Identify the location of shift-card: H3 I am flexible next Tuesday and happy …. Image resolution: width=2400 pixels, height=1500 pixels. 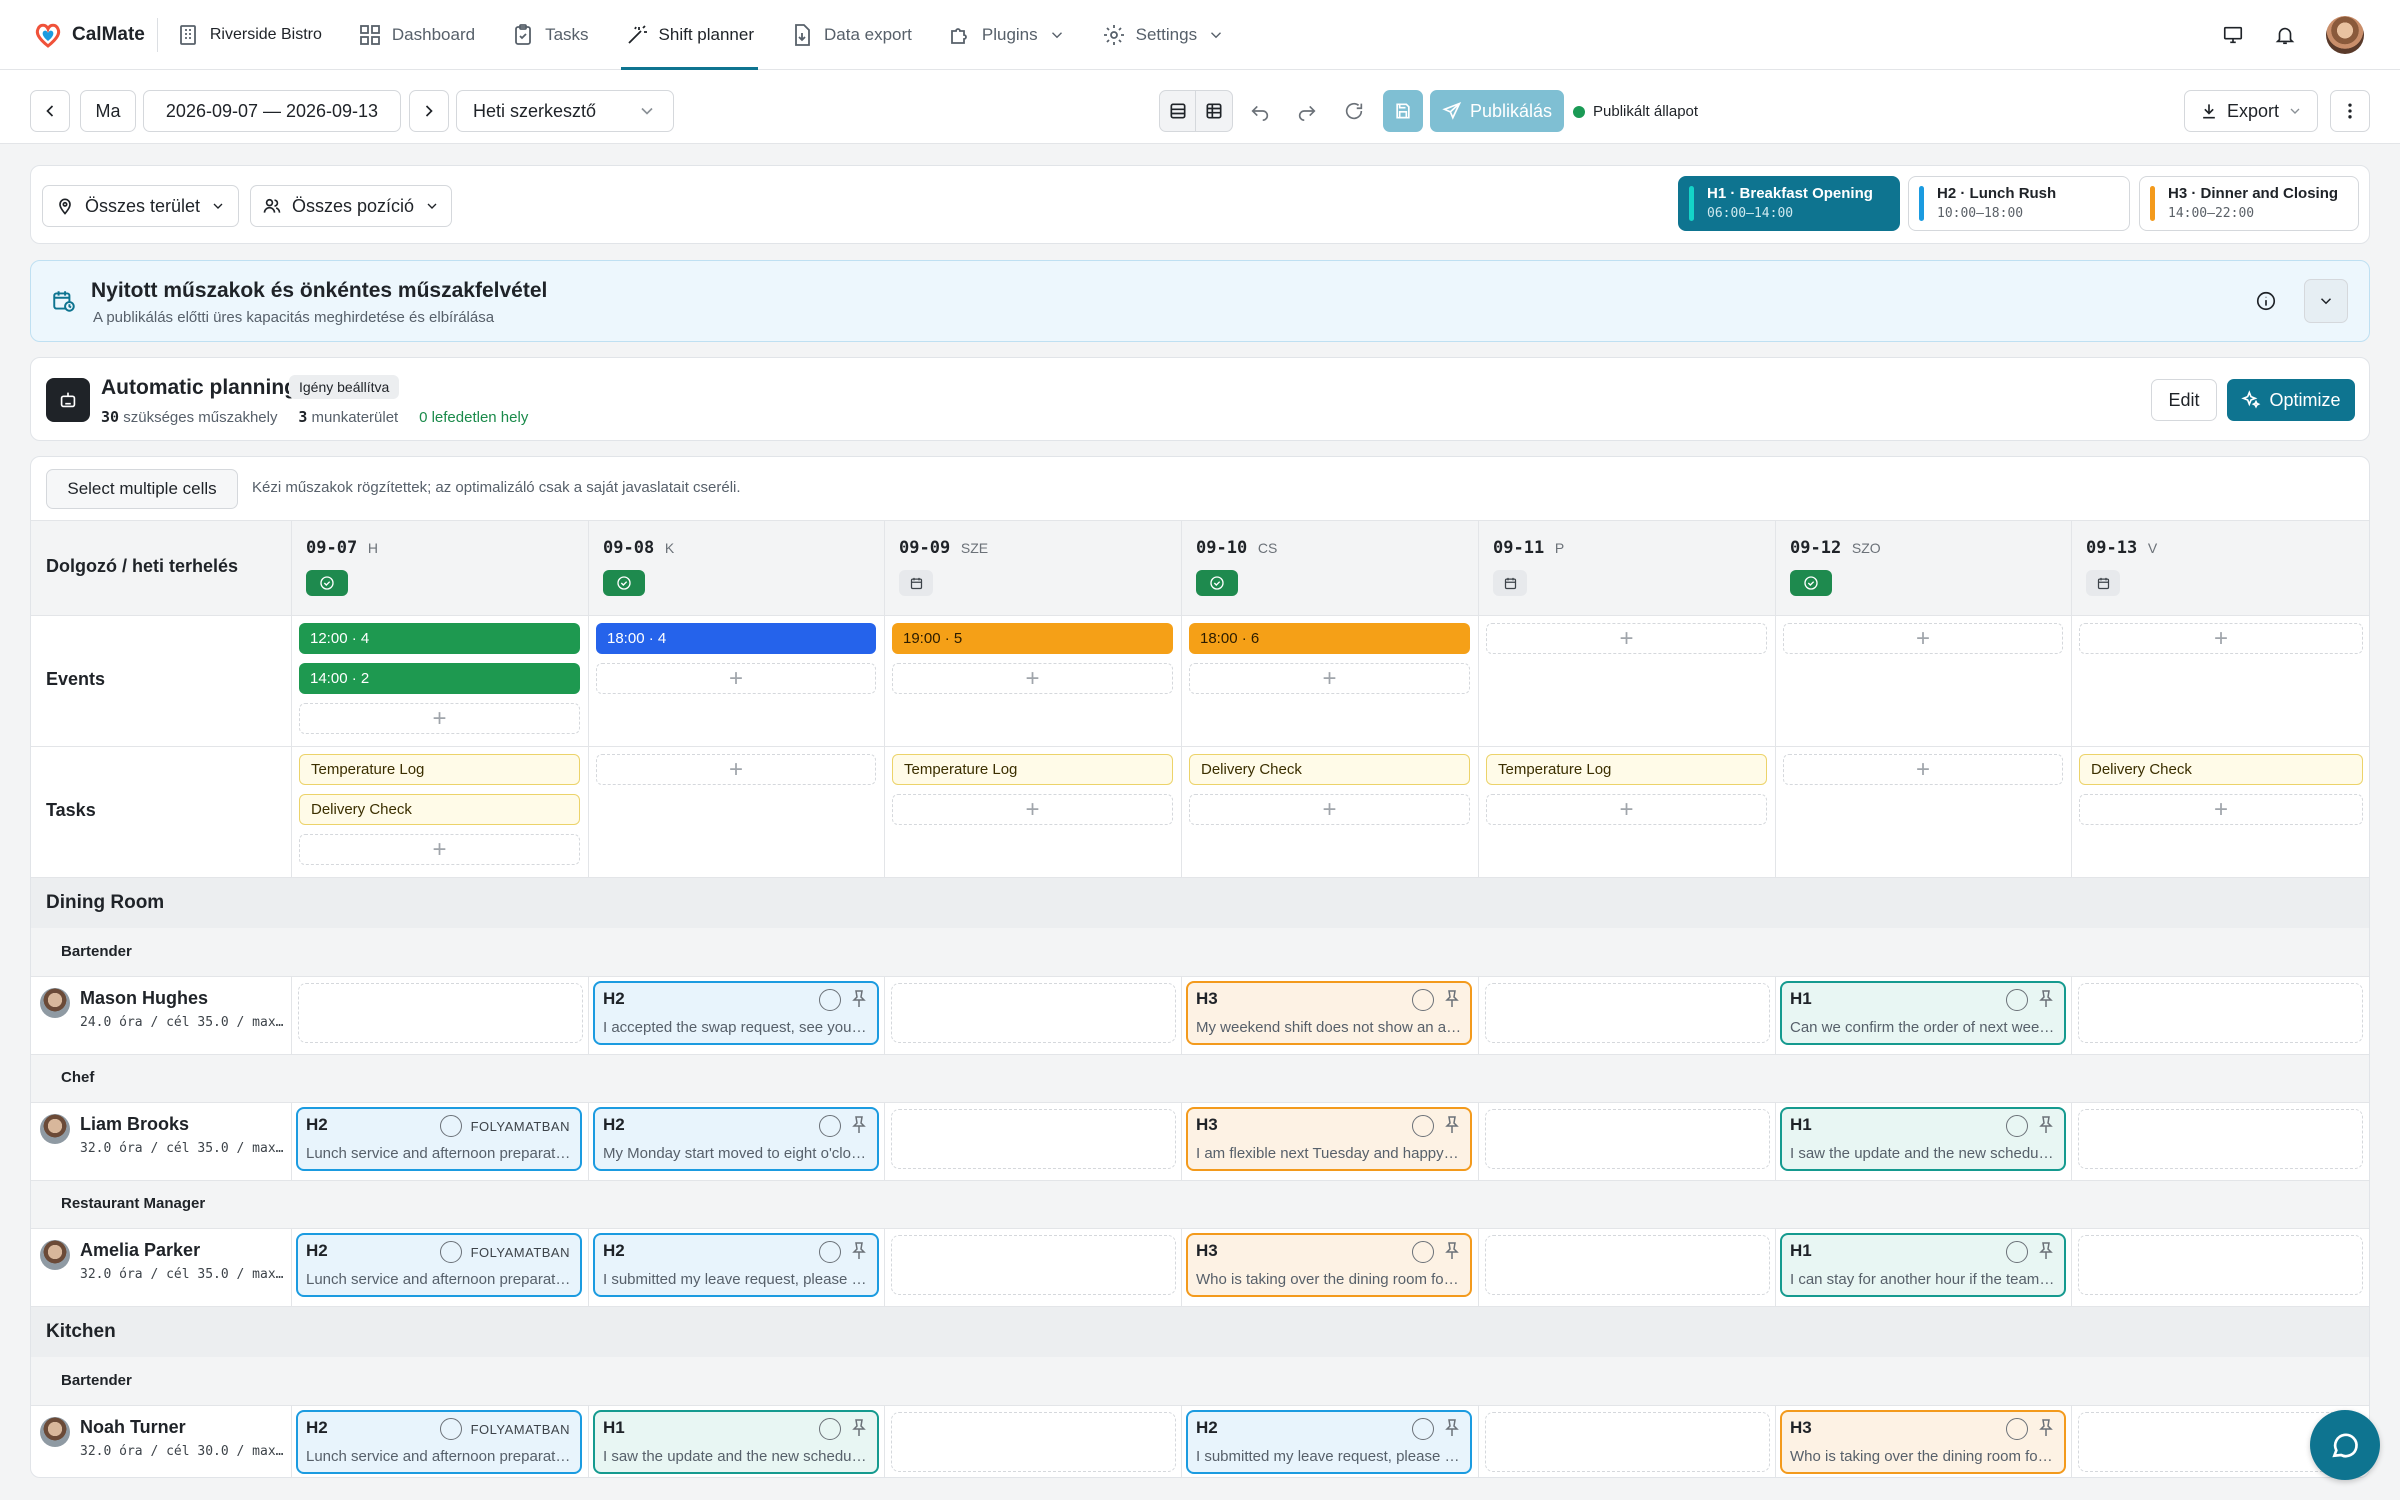
(1329, 1139).